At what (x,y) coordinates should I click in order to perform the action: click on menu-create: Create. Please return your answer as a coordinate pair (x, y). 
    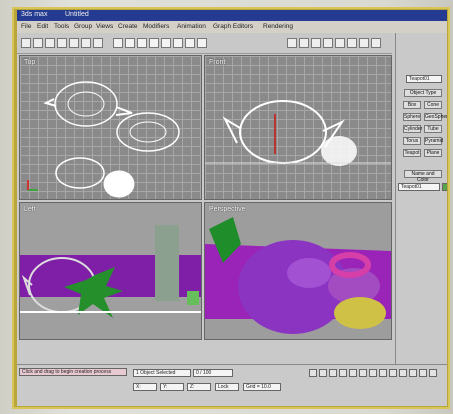
    Looking at the image, I should click on (128, 26).